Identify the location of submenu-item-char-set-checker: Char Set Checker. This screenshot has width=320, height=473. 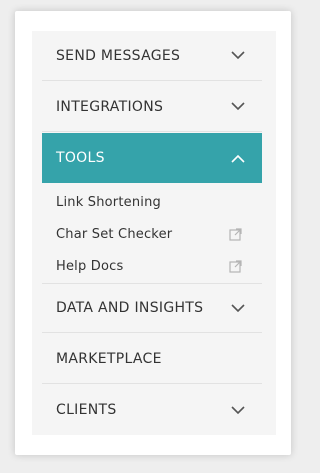
(154, 234).